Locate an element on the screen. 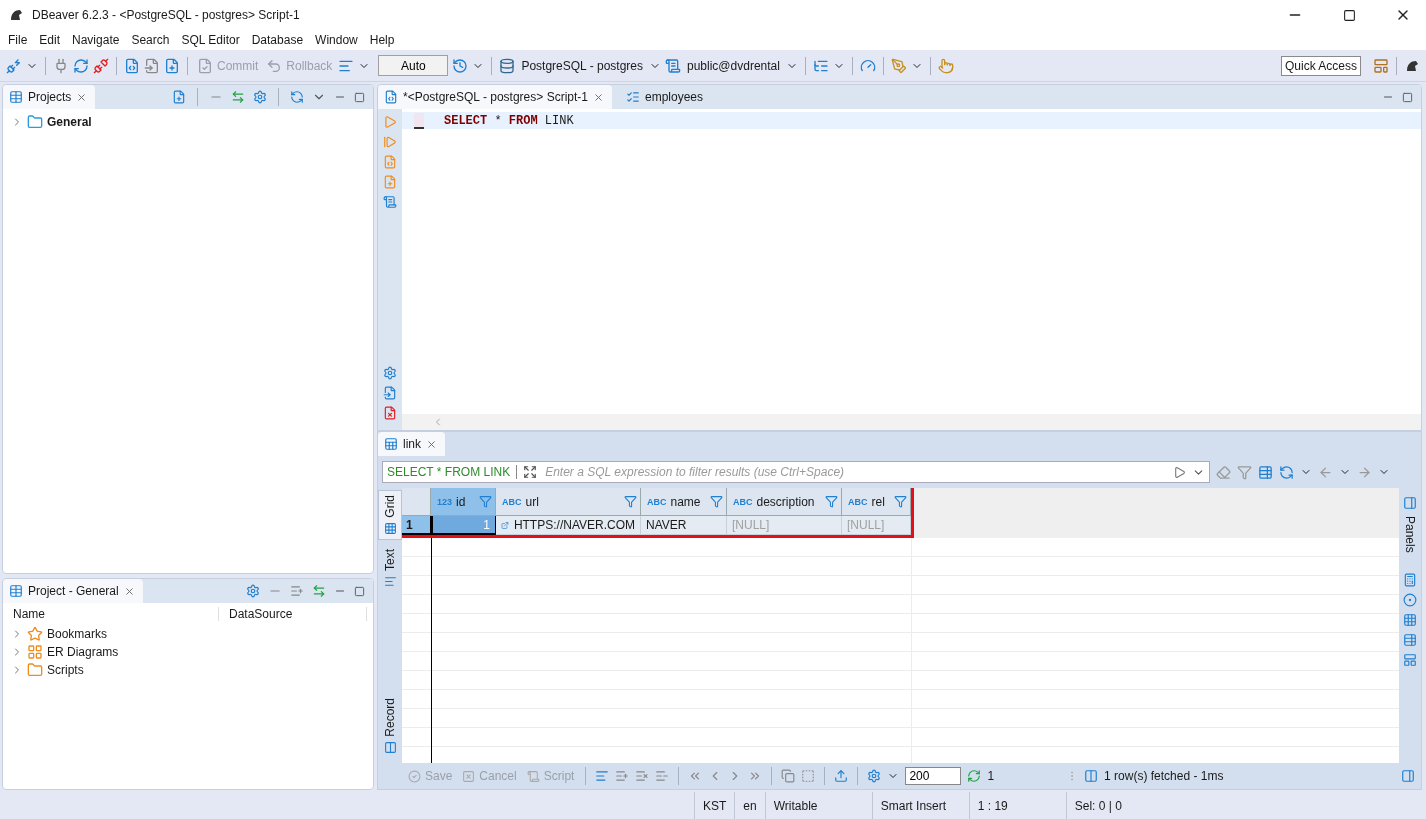  execute-script-new-tab-icon is located at coordinates (390, 182).